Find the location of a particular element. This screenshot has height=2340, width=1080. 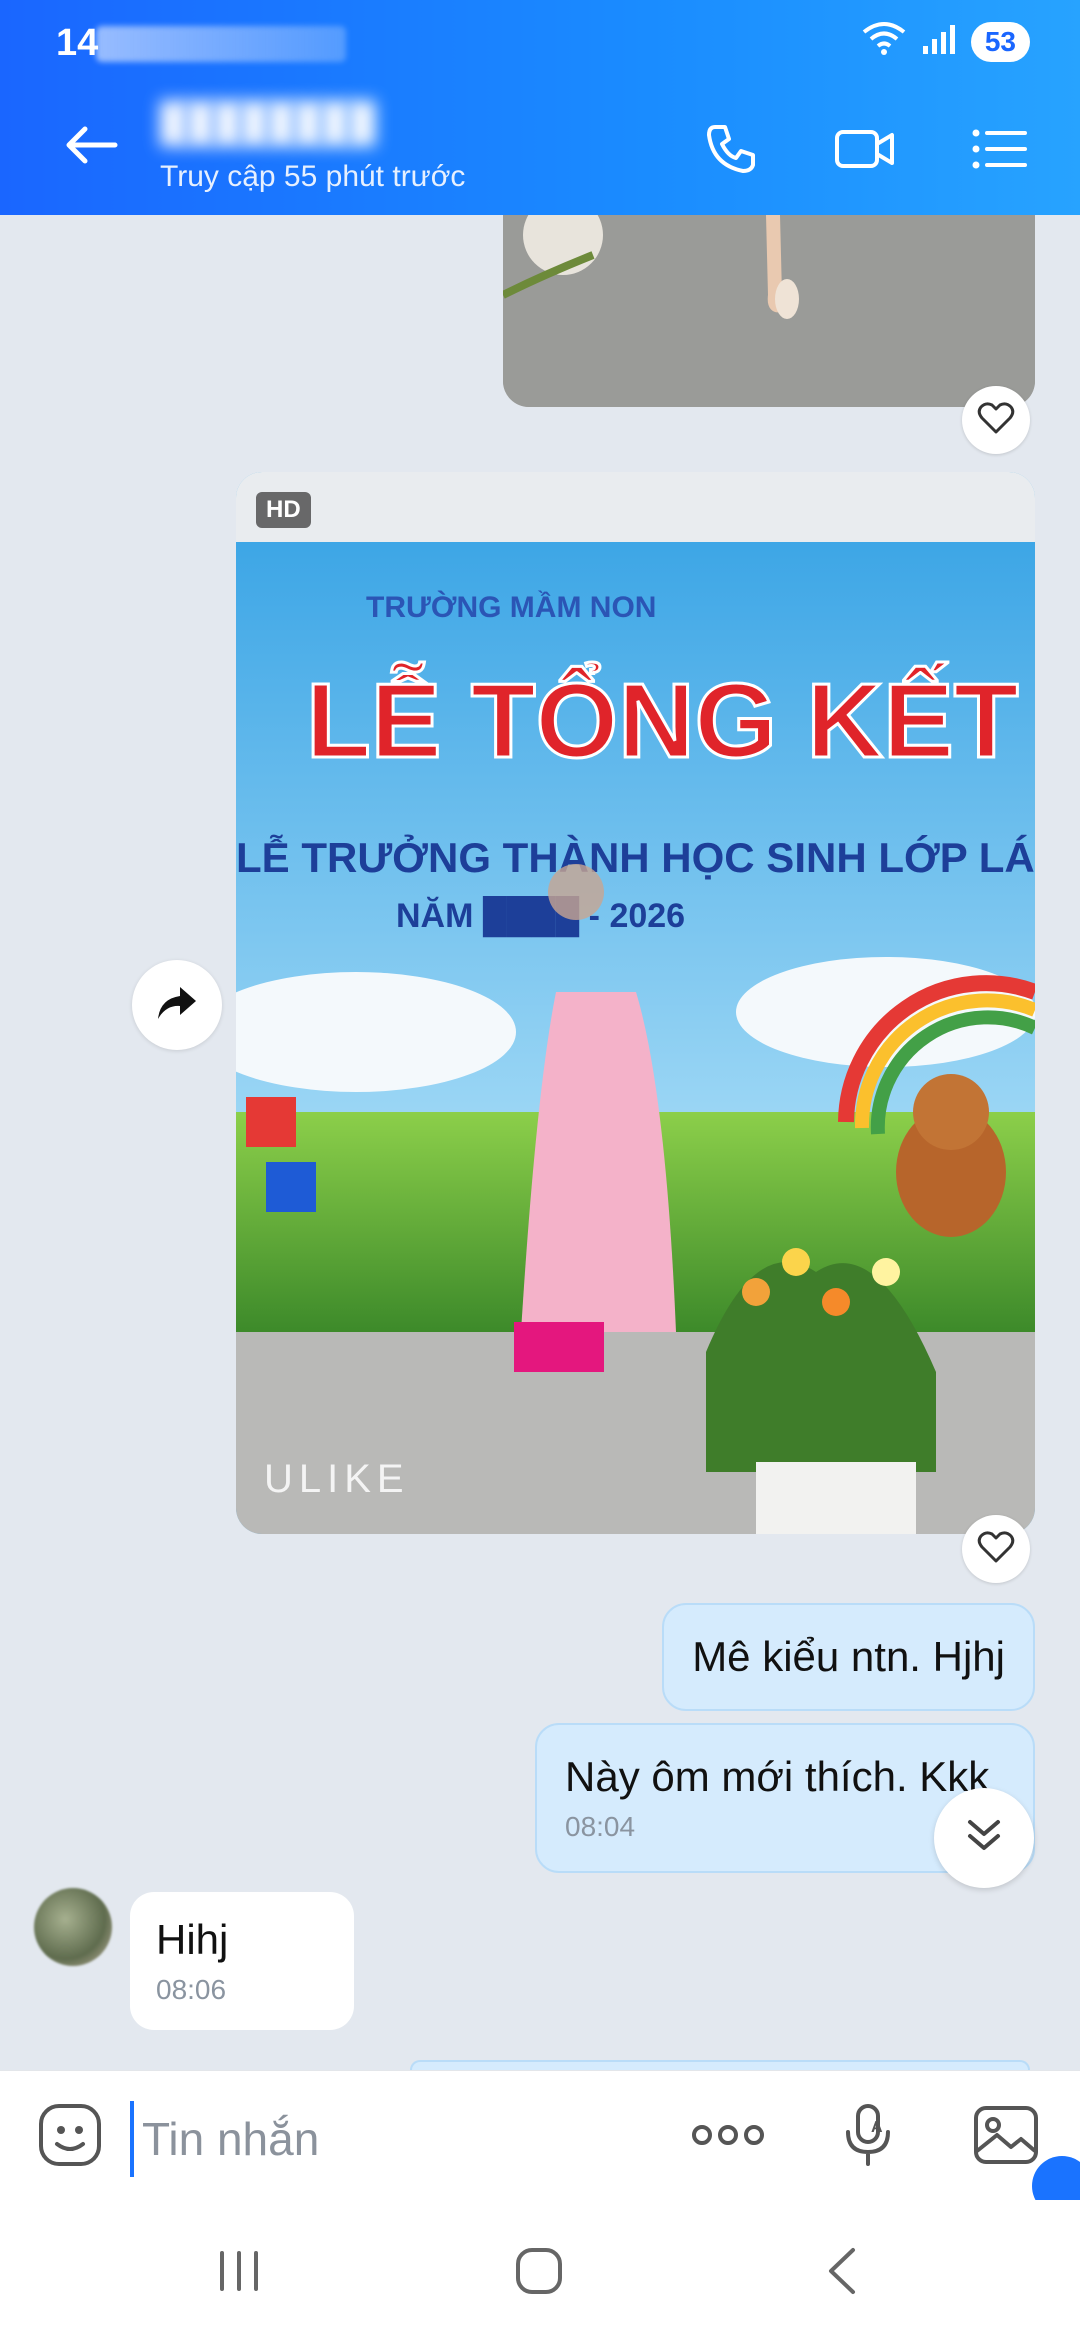

message-text: Mê kiểu ntn. Hjhj is located at coordinates (848, 1656).